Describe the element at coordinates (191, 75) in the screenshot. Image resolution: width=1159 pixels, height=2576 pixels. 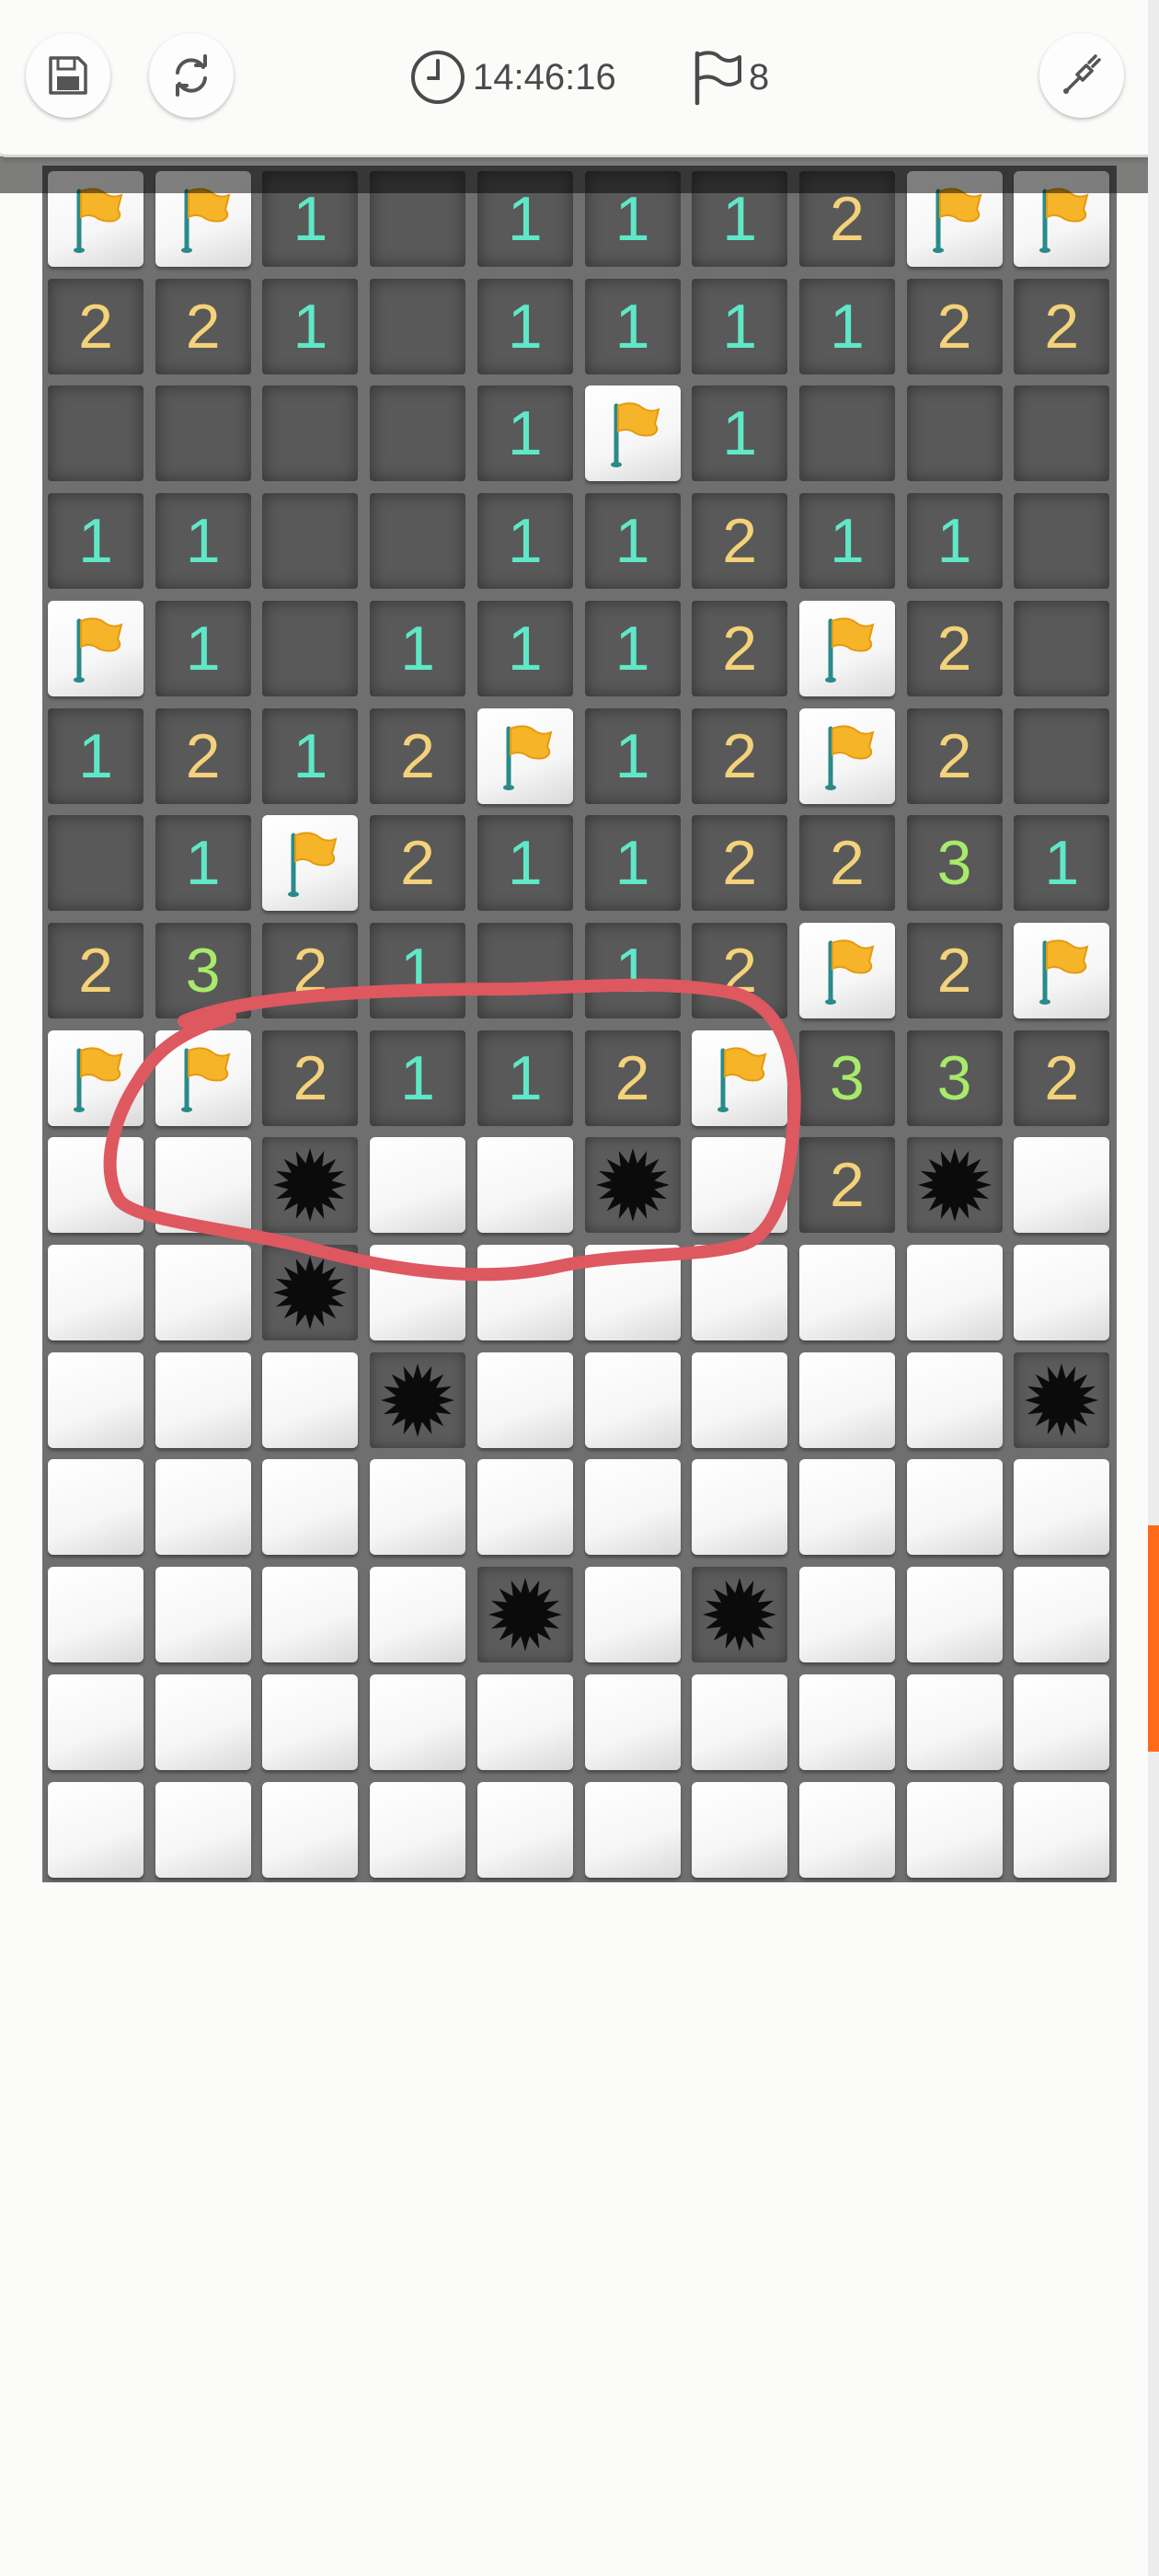
I see `restart-button` at that location.